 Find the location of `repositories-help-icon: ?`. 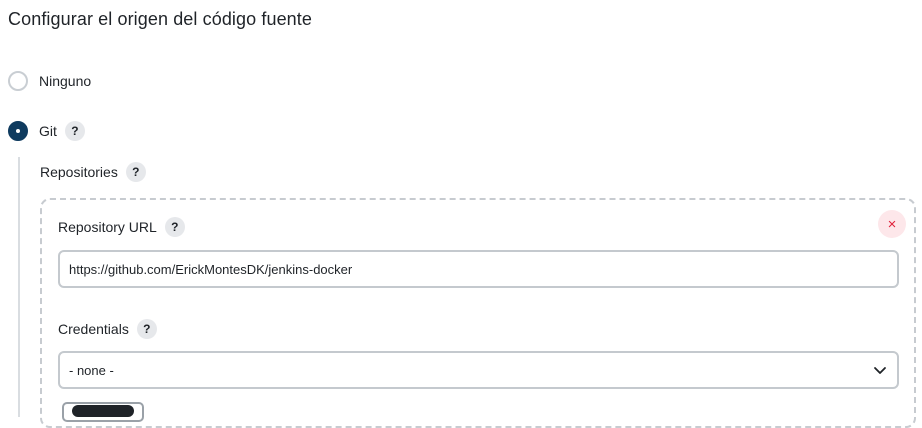

repositories-help-icon: ? is located at coordinates (135, 172).